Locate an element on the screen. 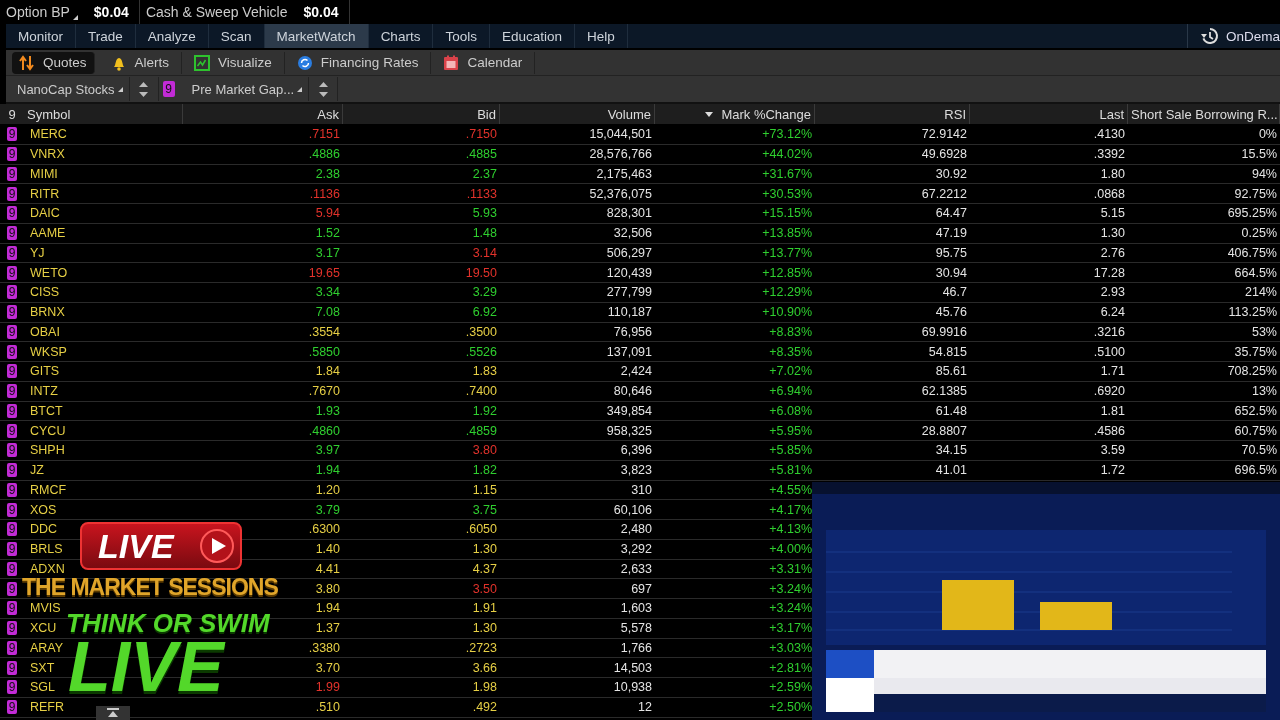 This screenshot has width=1280, height=720. table-cell: SXT is located at coordinates (42, 667).